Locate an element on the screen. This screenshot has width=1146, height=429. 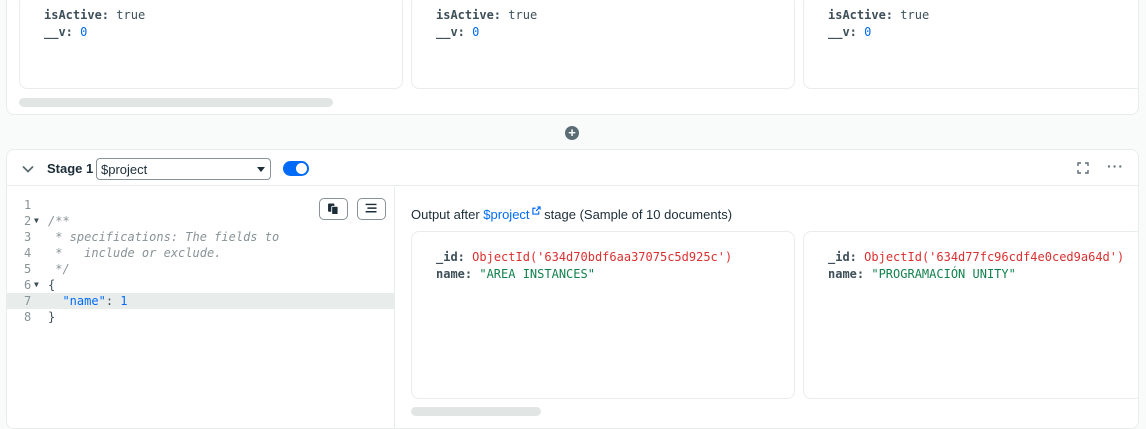
copy-icon is located at coordinates (333, 209).